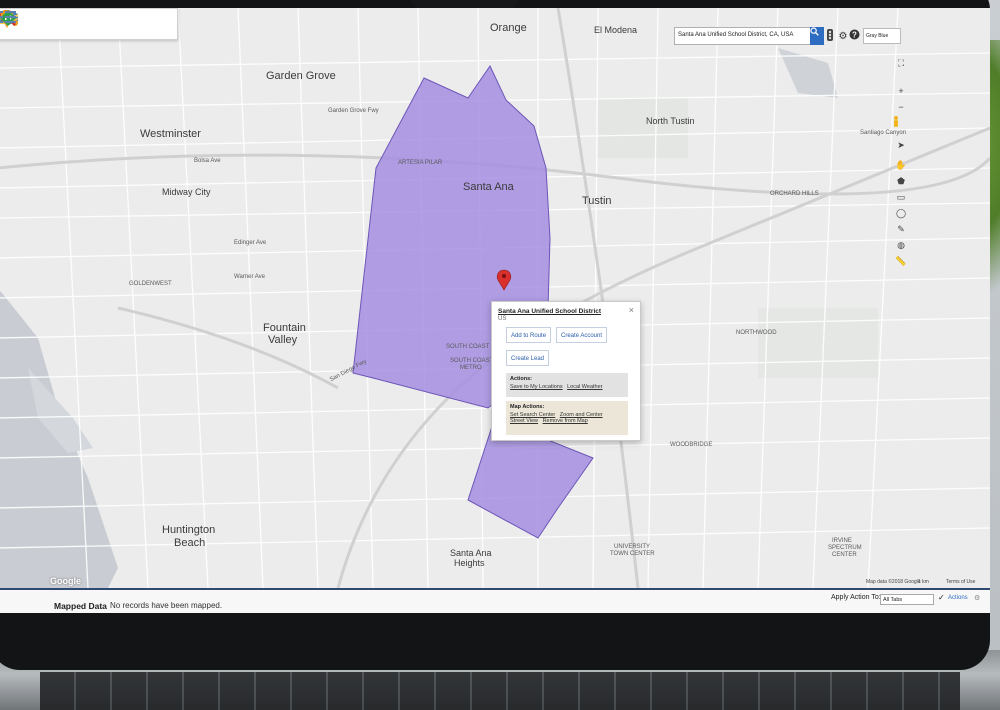  I want to click on pegman-icon, so click(901, 123).